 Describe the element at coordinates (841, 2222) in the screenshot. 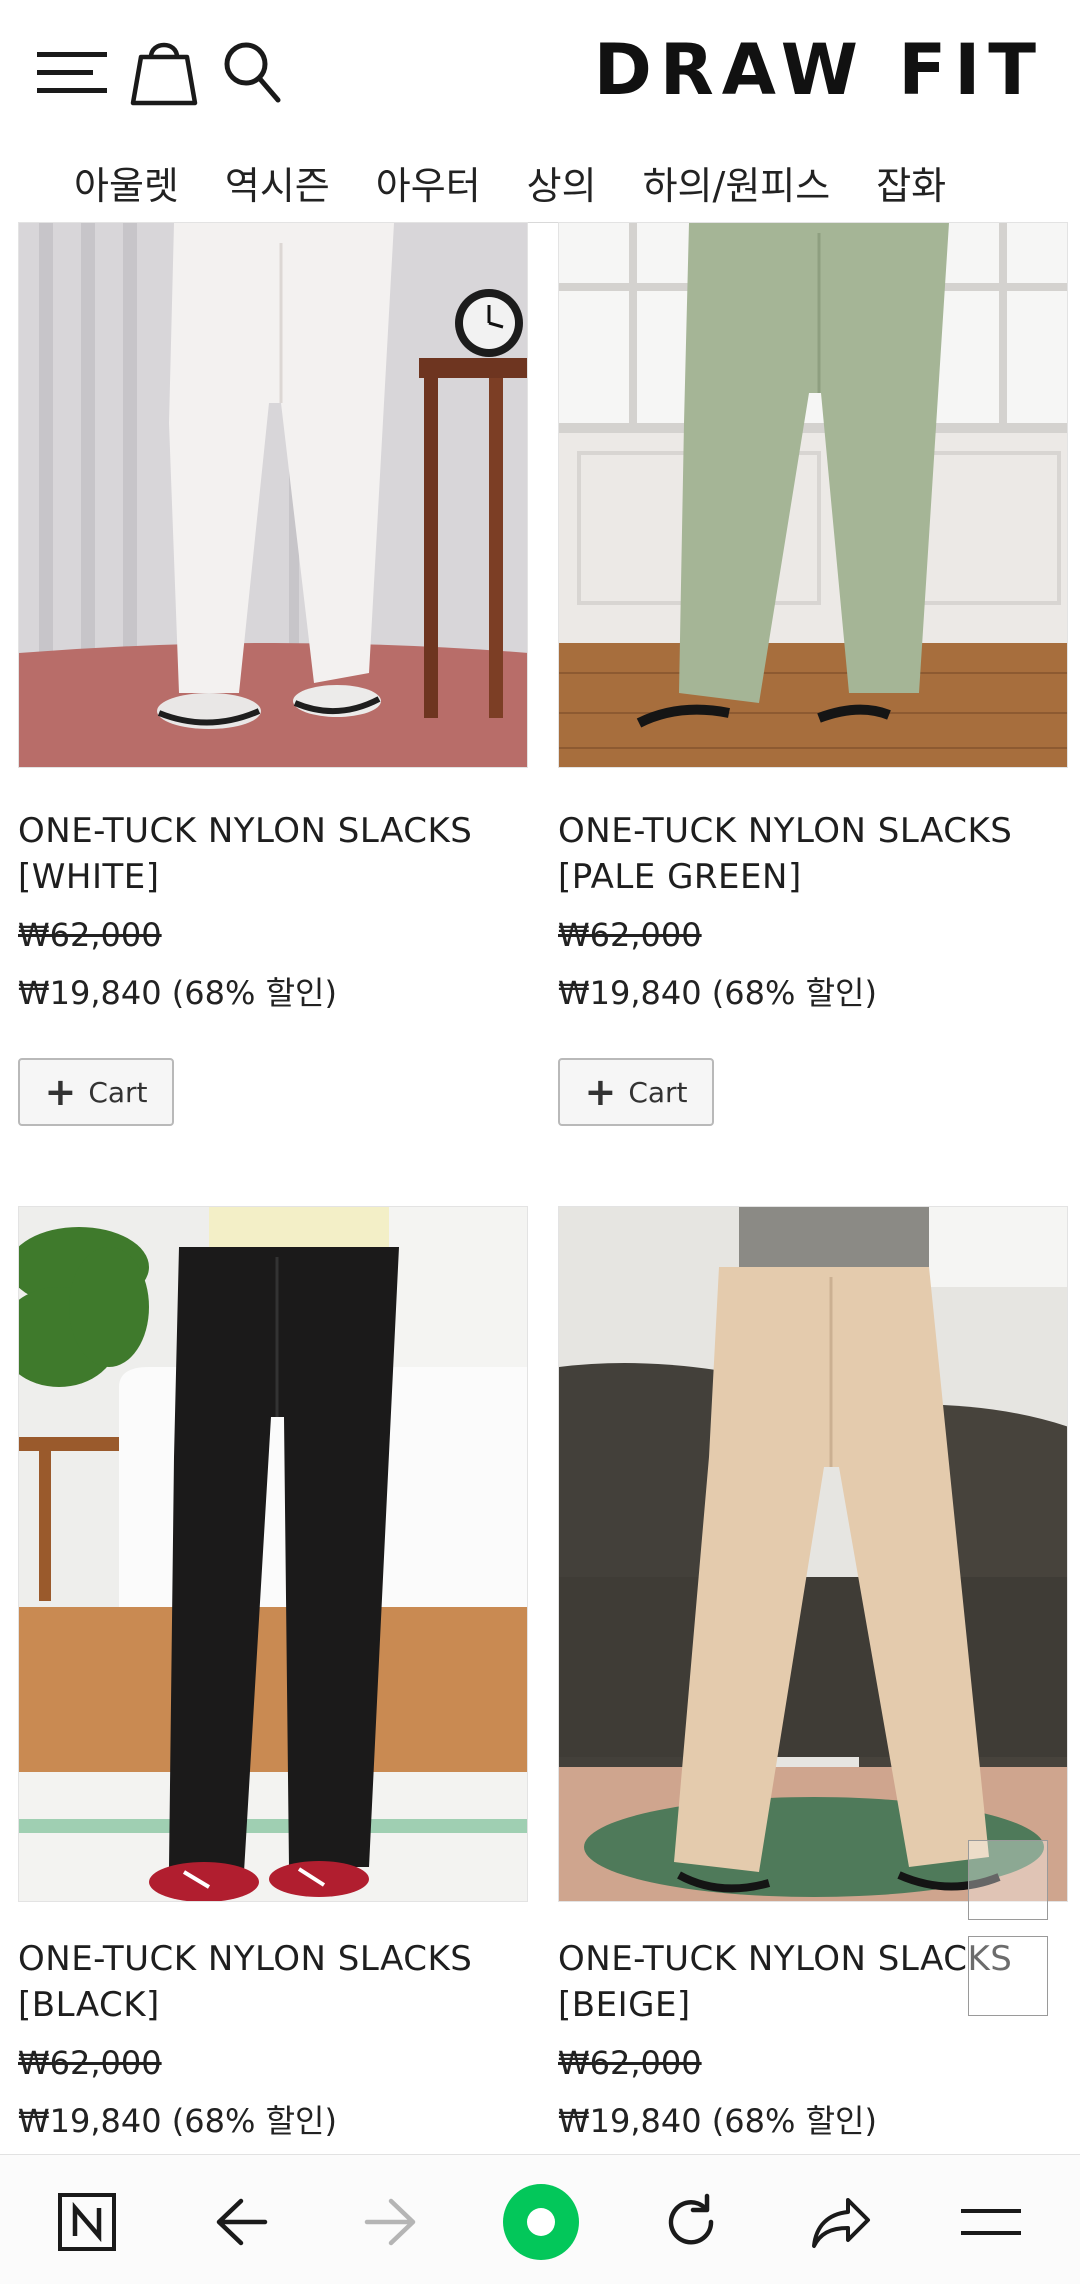

I see `share-icon` at that location.